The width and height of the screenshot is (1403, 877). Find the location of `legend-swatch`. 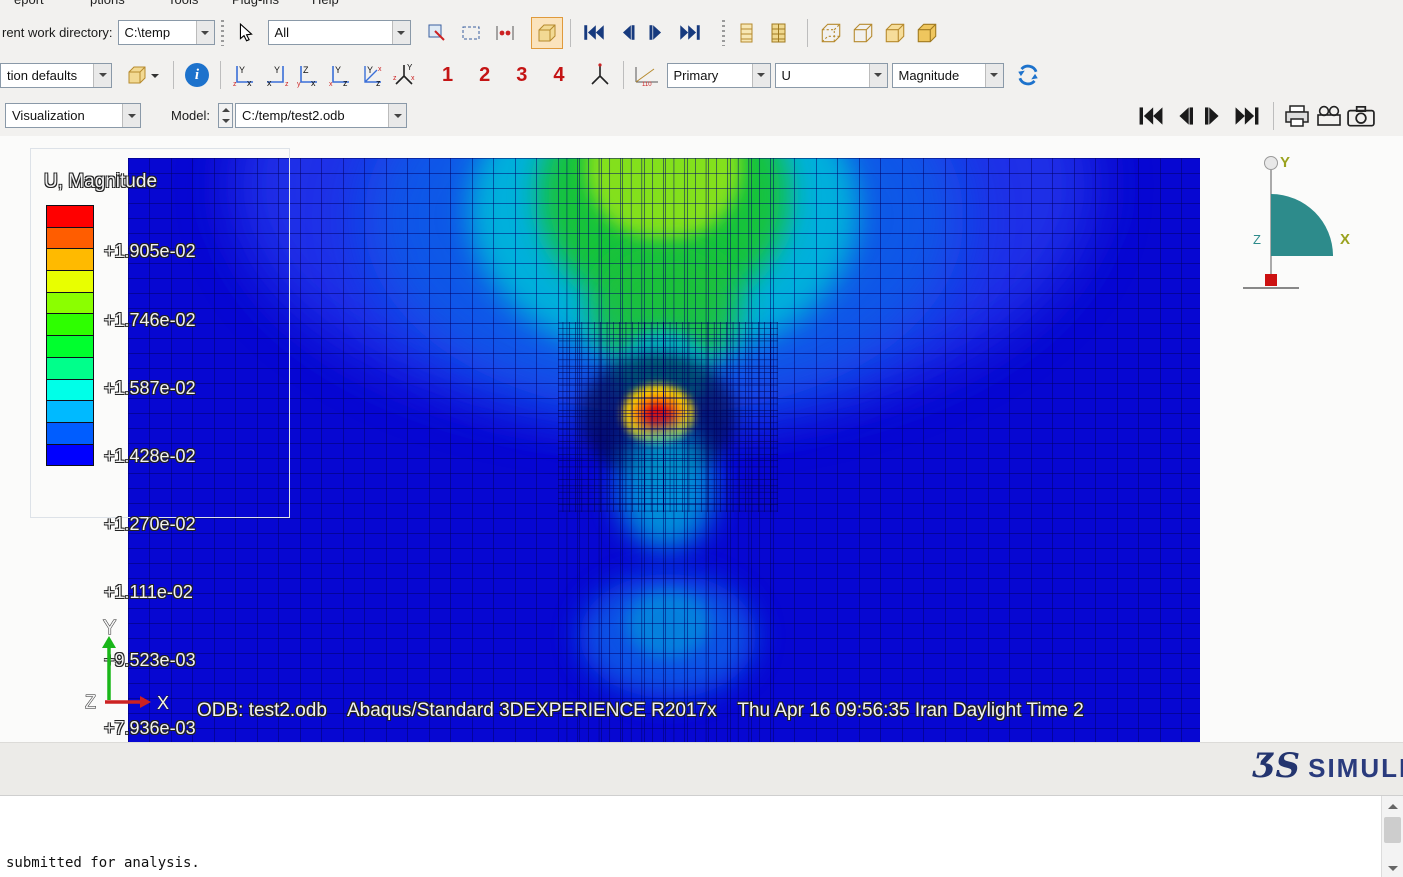

legend-swatch is located at coordinates (70, 346).